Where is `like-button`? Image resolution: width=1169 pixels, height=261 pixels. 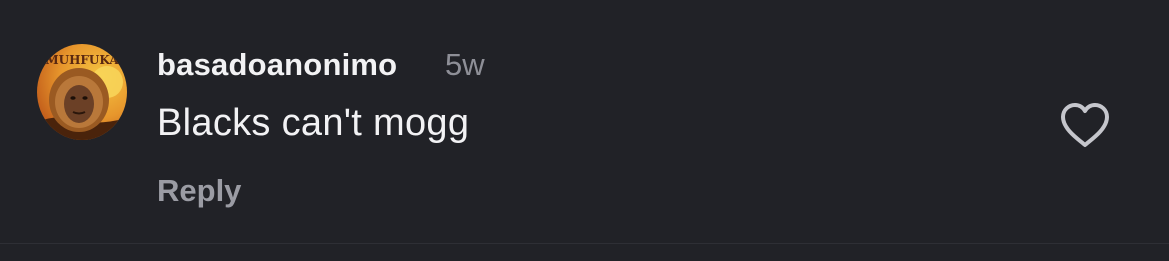 like-button is located at coordinates (1085, 125).